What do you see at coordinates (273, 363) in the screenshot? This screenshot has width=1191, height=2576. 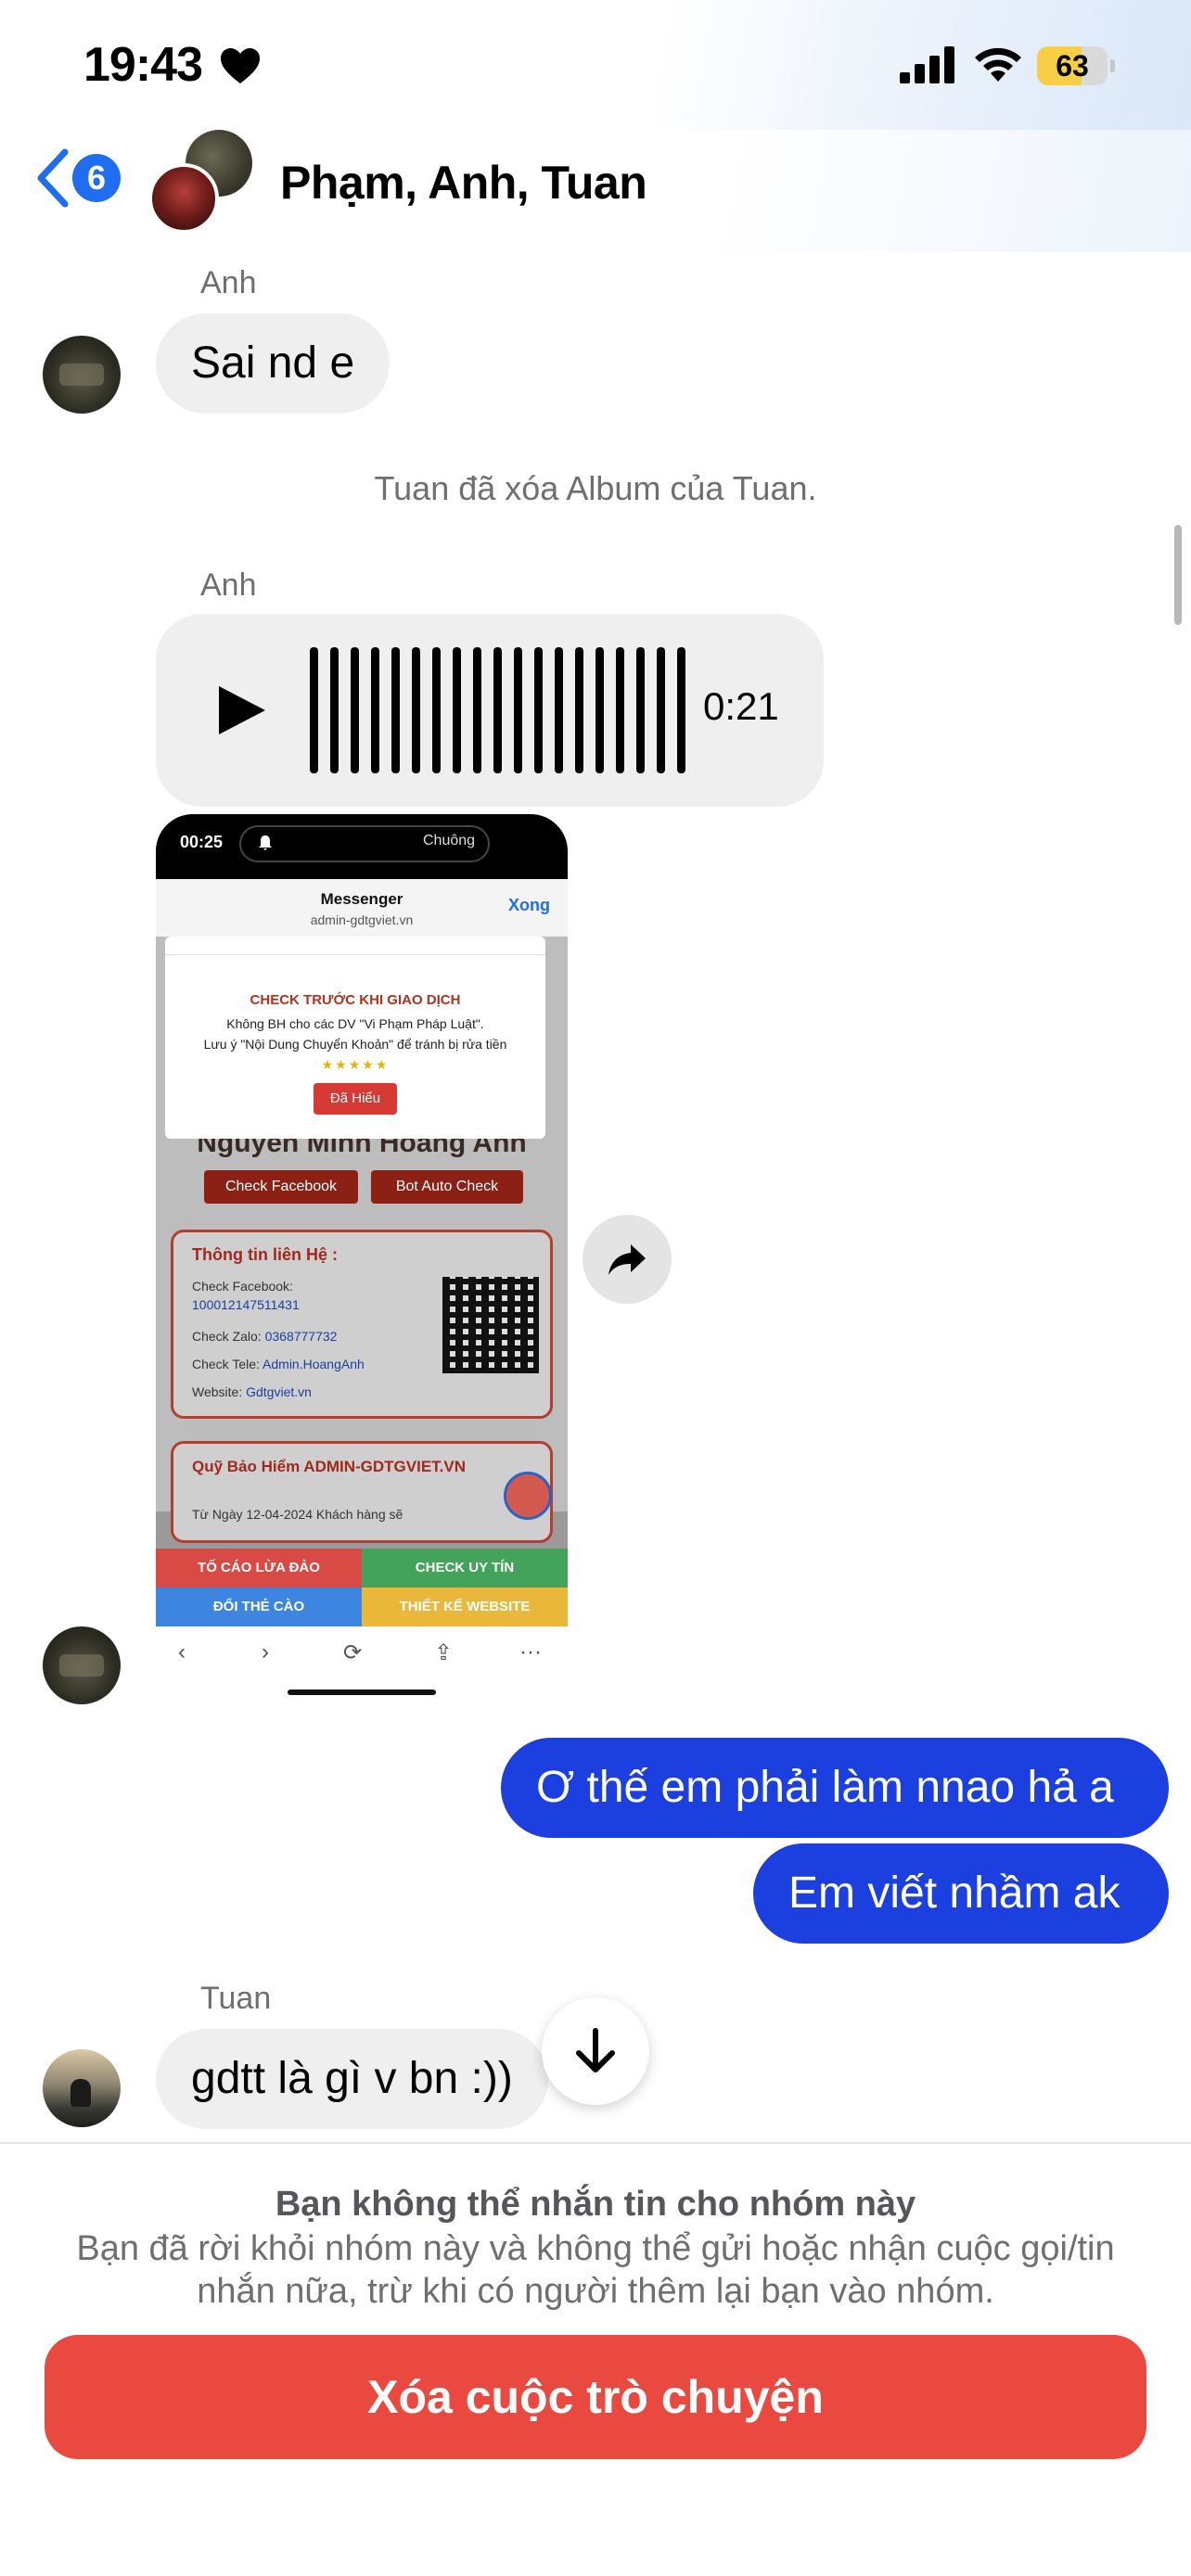 I see `message-bubble: Sai nd e` at bounding box center [273, 363].